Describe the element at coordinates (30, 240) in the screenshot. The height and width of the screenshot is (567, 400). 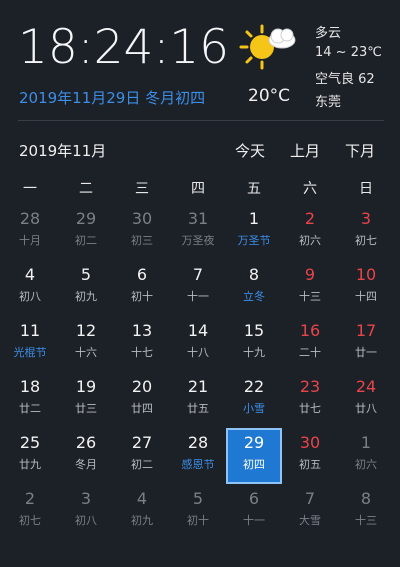
I see `lunar-date: 十月` at that location.